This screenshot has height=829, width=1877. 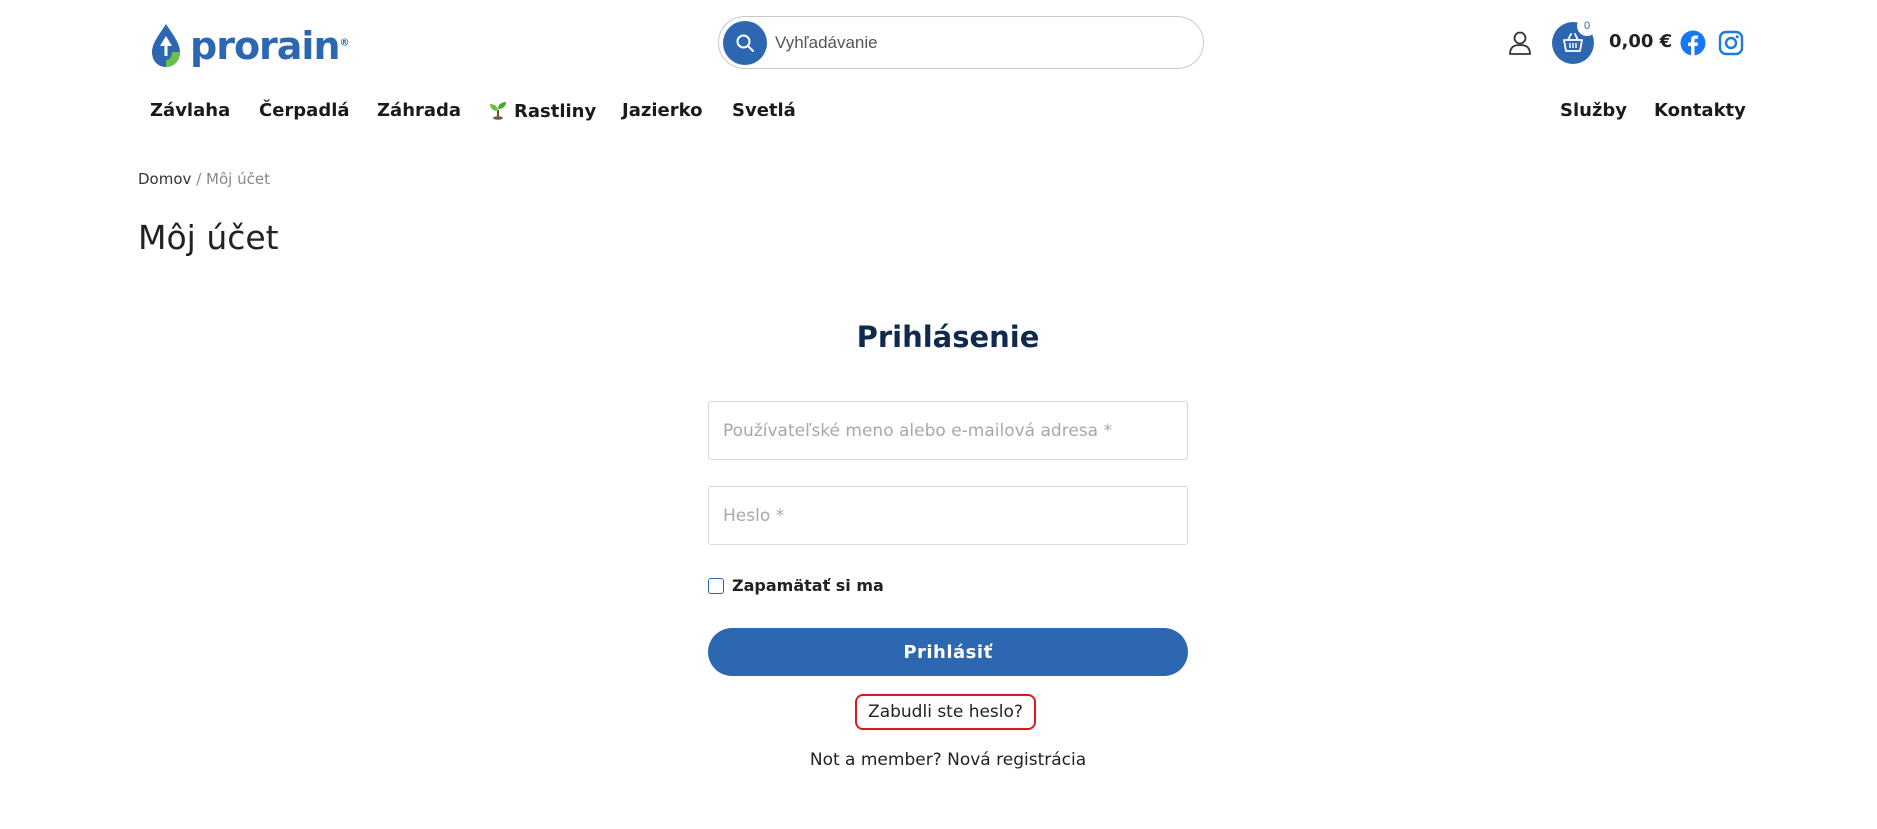 I want to click on search-button, so click(x=745, y=42).